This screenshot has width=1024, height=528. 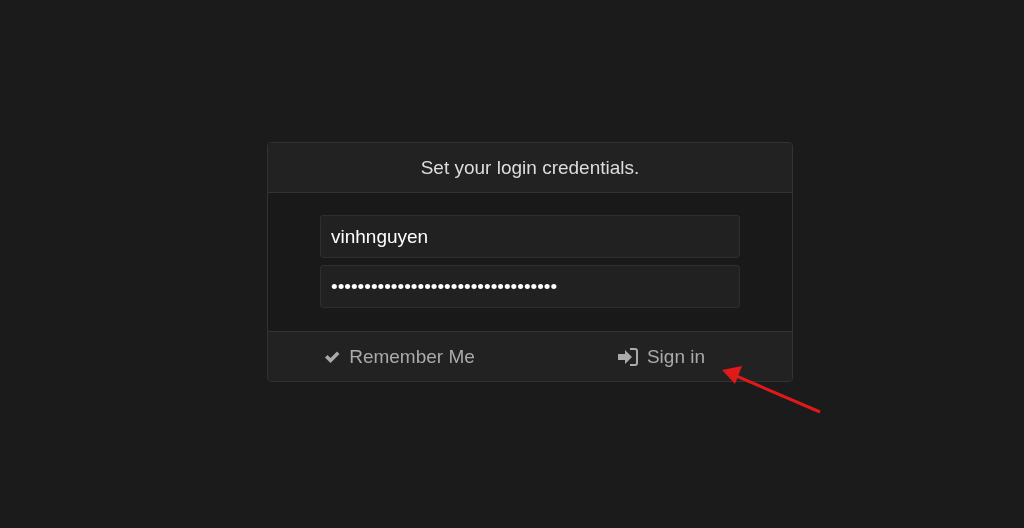 What do you see at coordinates (530, 167) in the screenshot?
I see `dialog-title: Set your login credentials.` at bounding box center [530, 167].